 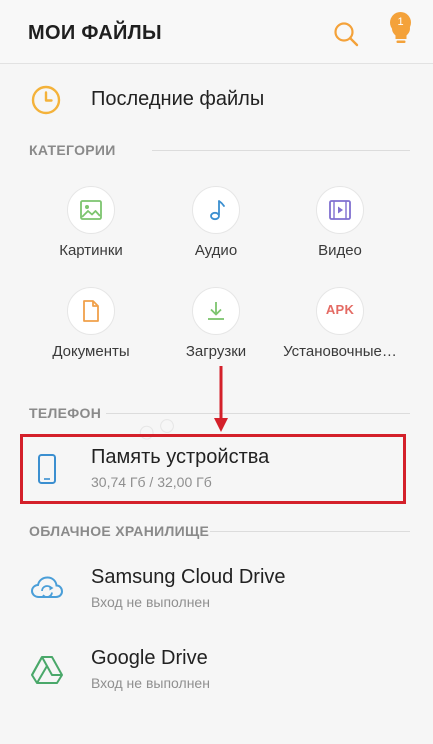 I want to click on category-documents: Документы, so click(x=91, y=333).